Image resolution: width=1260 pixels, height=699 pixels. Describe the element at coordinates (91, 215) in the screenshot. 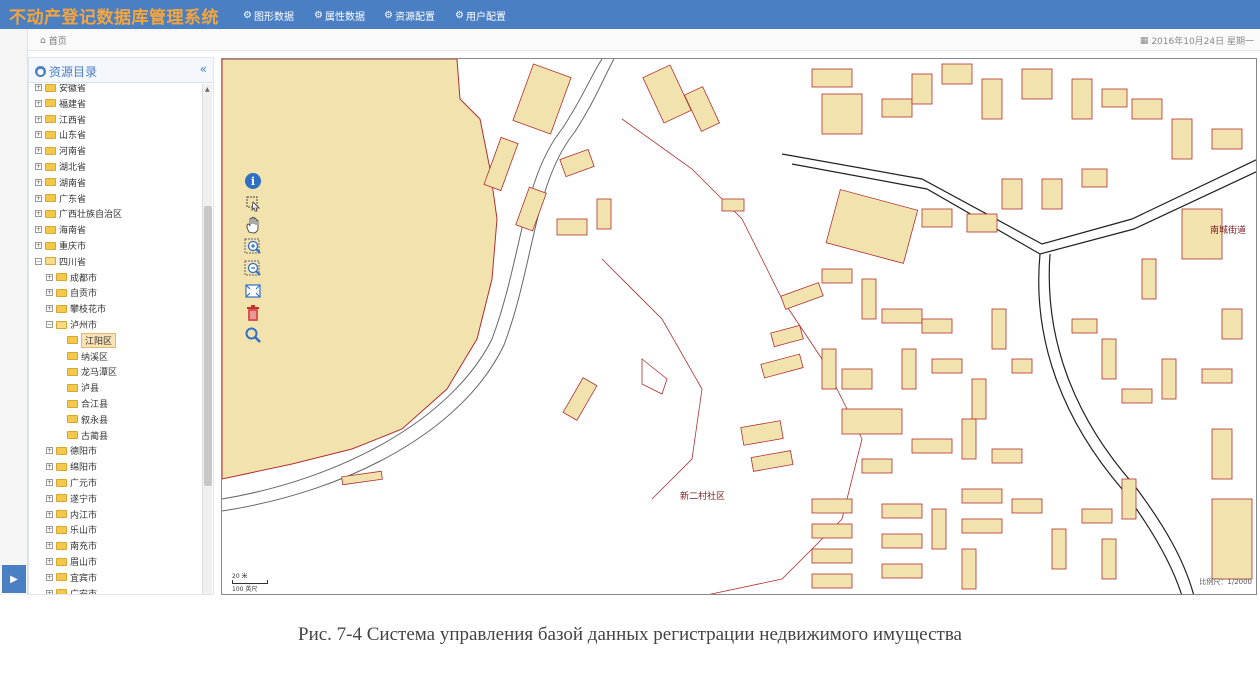

I see `tree-node-label: 广西壮族自治区` at that location.